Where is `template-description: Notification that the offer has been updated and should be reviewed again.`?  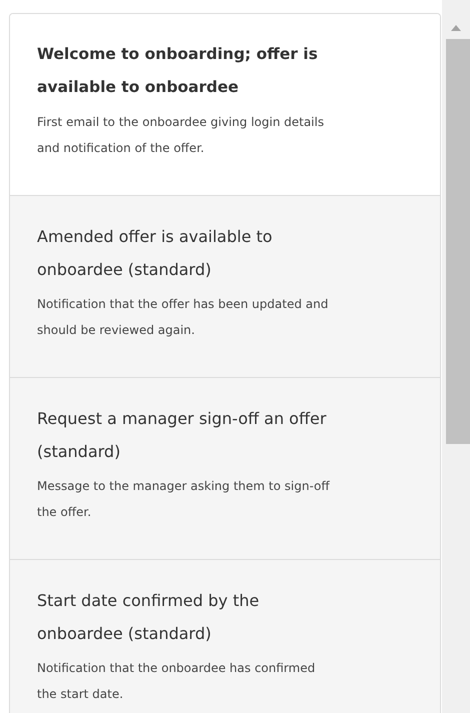
template-description: Notification that the offer has been updated and should be reviewed again. is located at coordinates (183, 317).